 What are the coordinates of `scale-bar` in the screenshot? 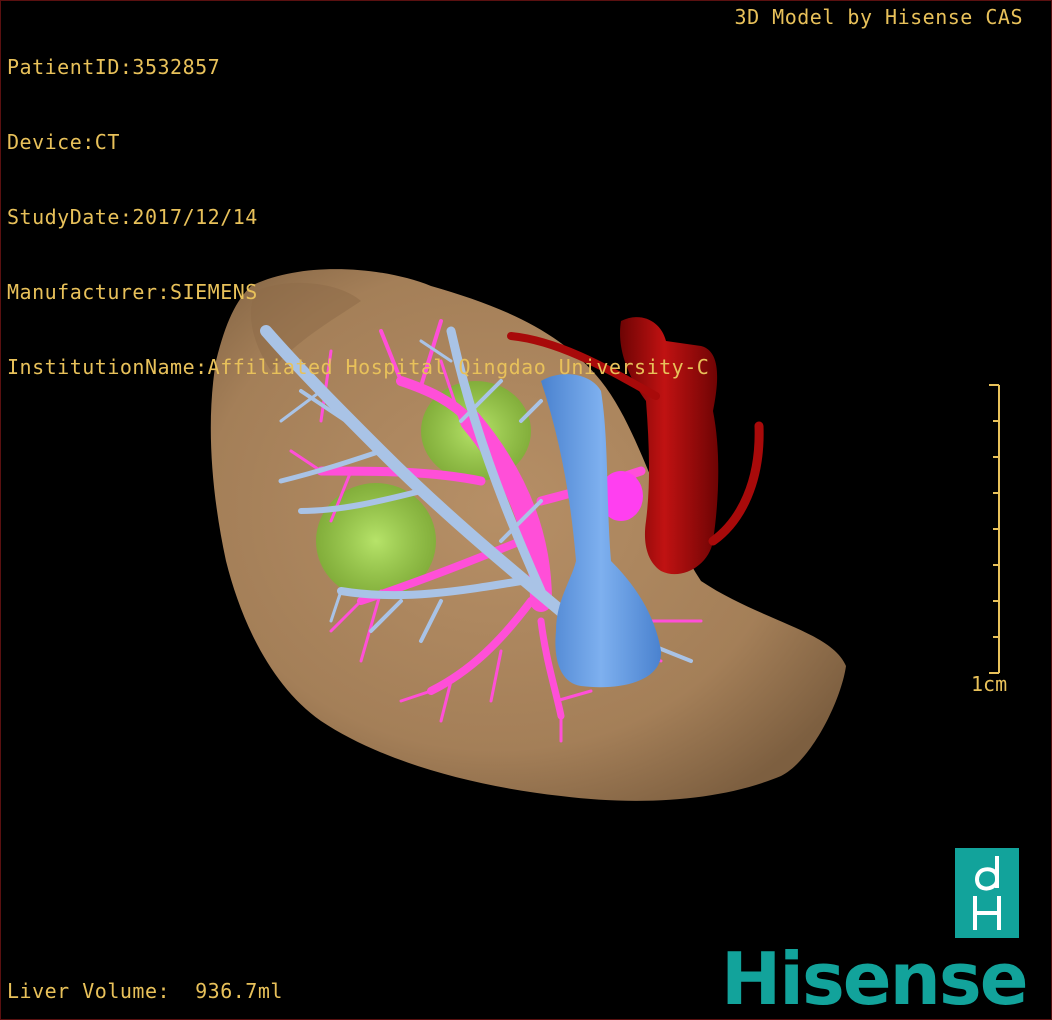 It's located at (994, 529).